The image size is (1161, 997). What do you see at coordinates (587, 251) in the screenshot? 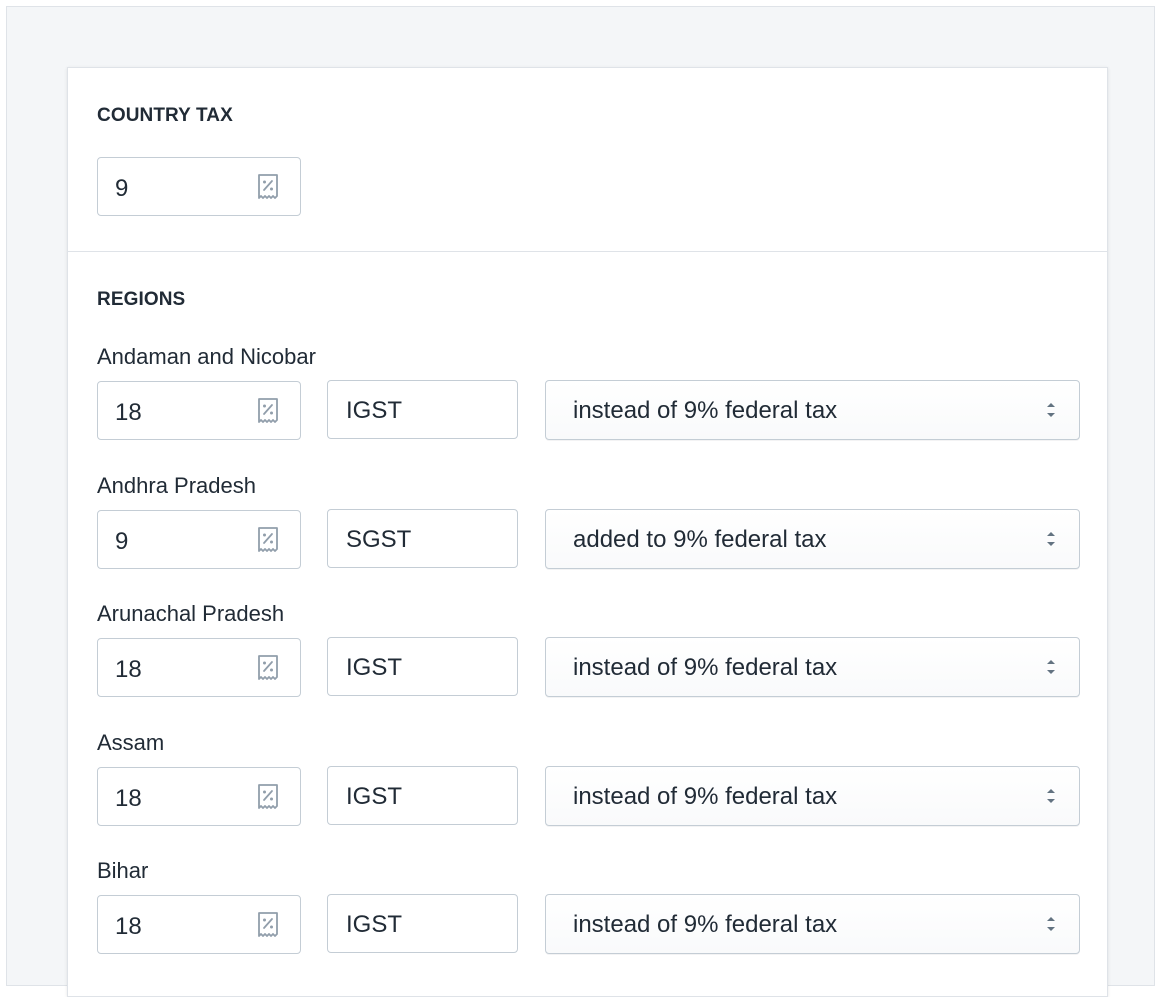
I see `section-divider` at bounding box center [587, 251].